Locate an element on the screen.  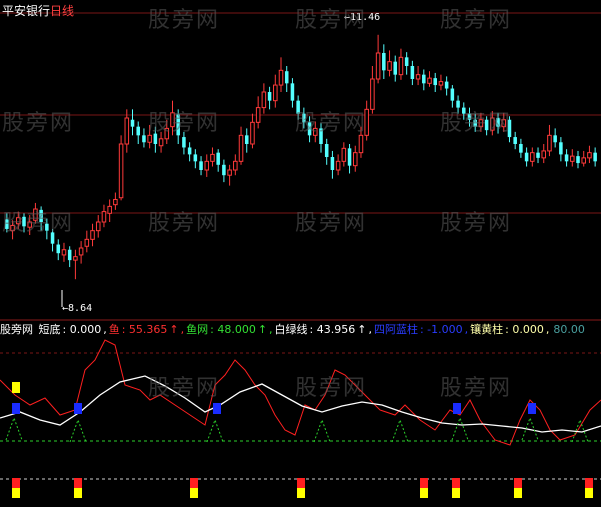
indicator-item-value: 43.956 is located at coordinates (336, 329).